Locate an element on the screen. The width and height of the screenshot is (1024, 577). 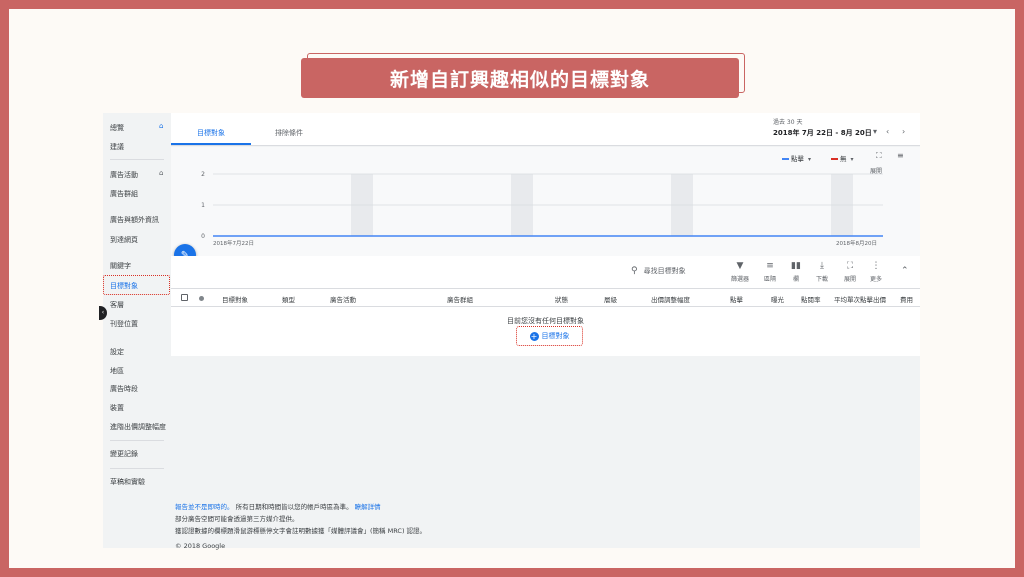
search-input: ⚲ 尋找目標對象 is located at coordinates (658, 271).